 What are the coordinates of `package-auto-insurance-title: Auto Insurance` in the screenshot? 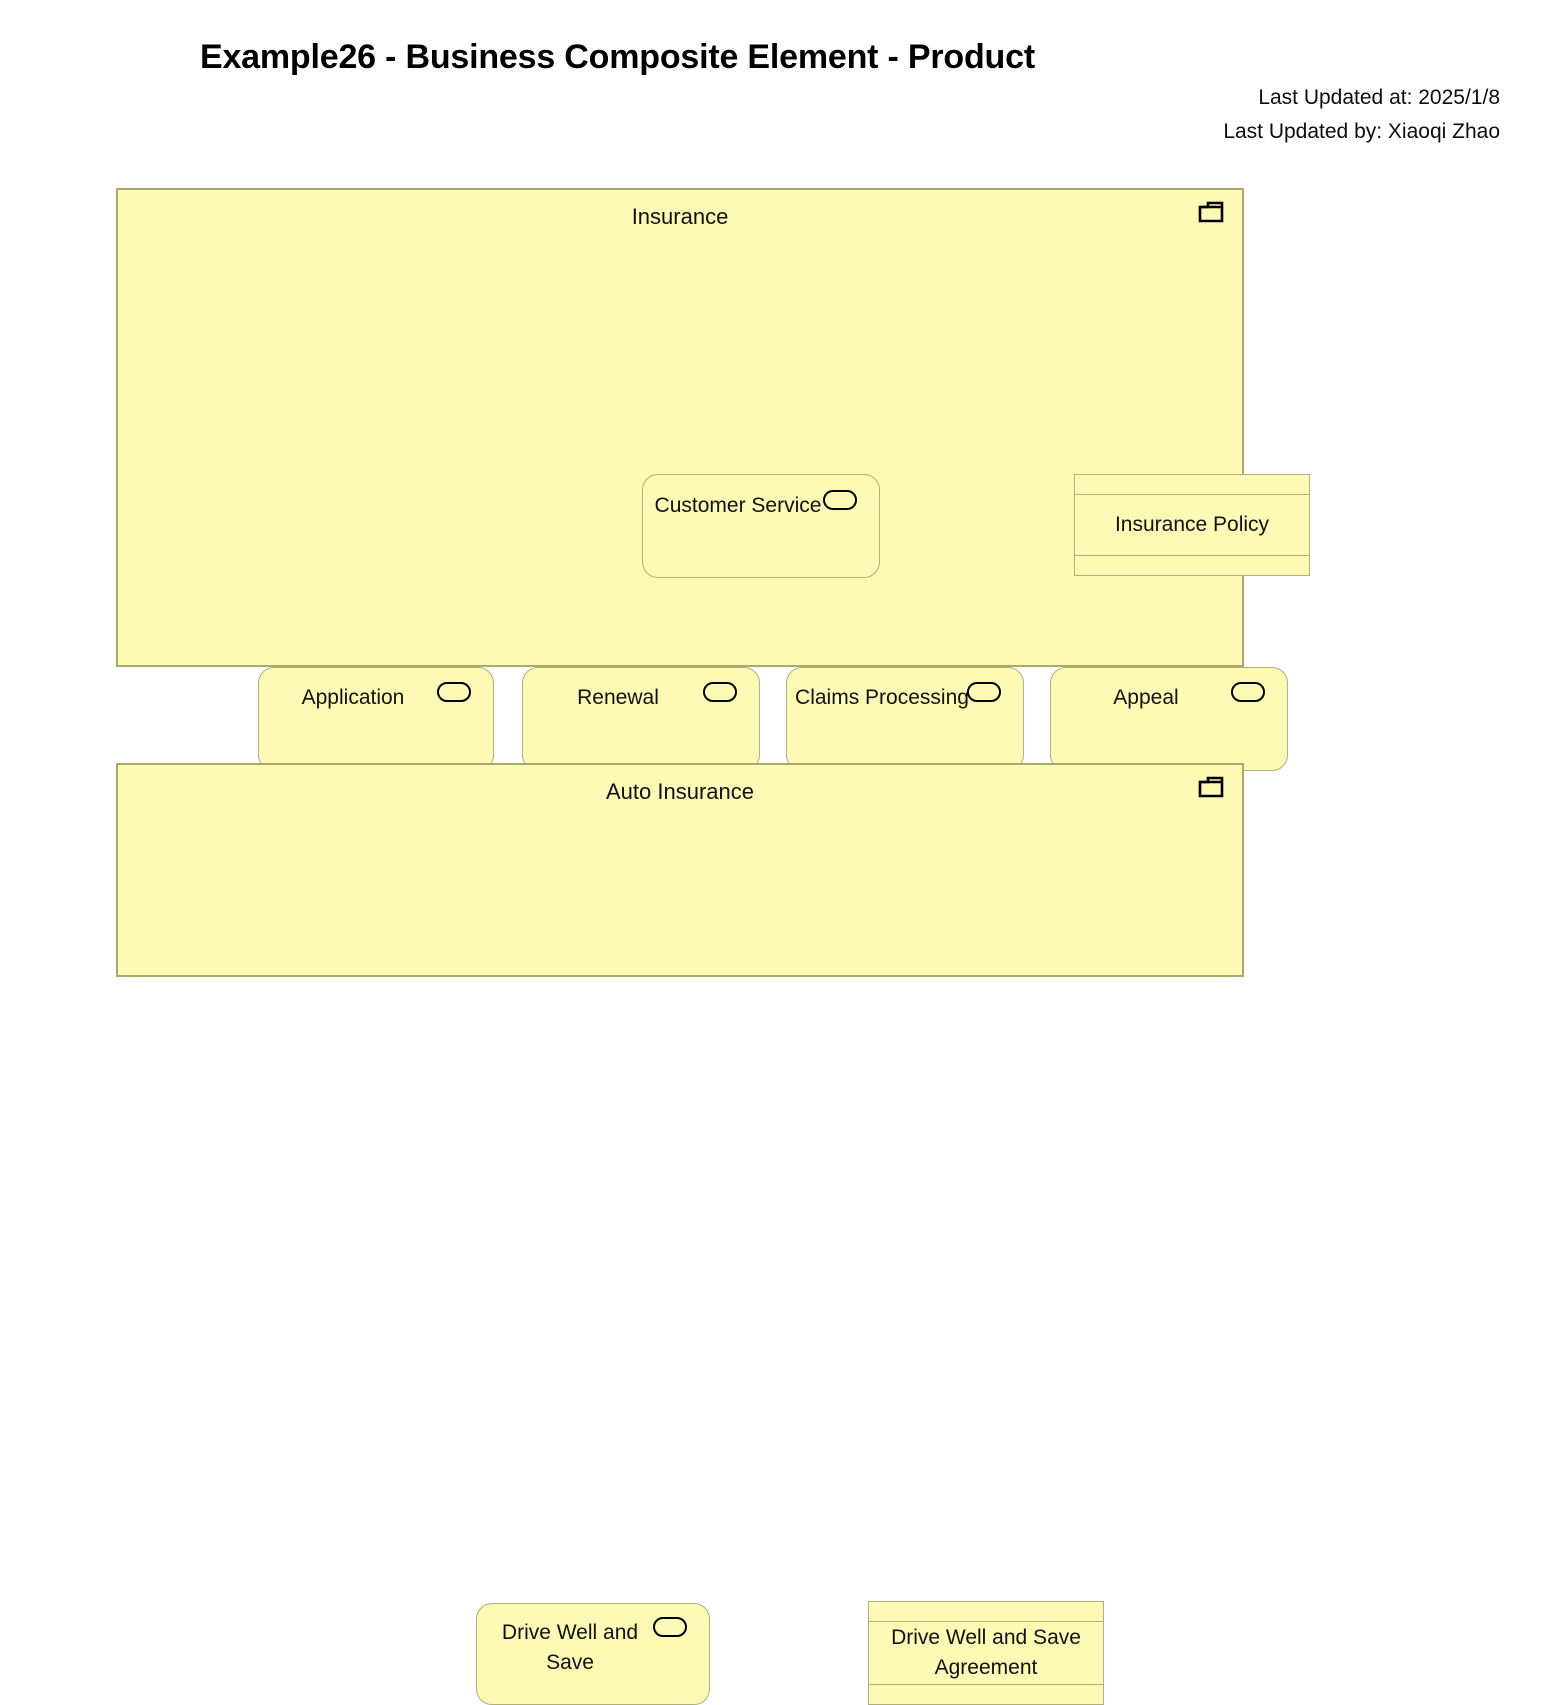 It's located at (680, 791).